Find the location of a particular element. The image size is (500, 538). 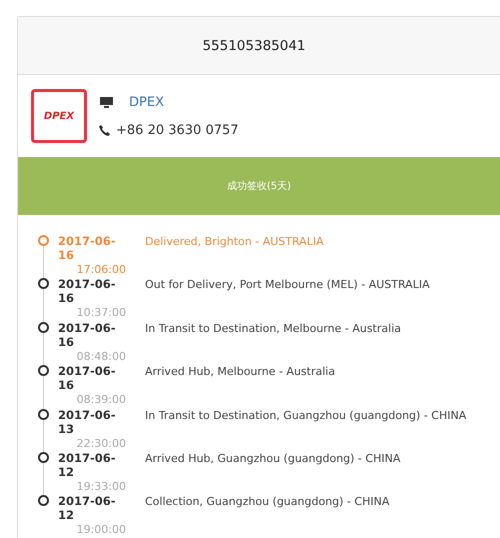

event-description: Collection, Guangzhou (guangdong) - CHINA is located at coordinates (267, 501).